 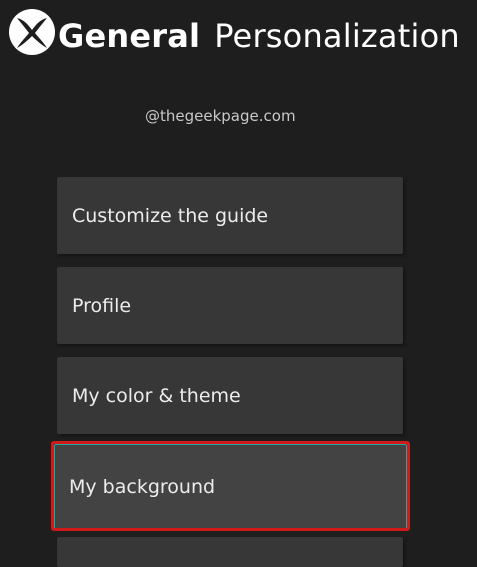 I want to click on menu-item-profile: Profile, so click(x=230, y=305).